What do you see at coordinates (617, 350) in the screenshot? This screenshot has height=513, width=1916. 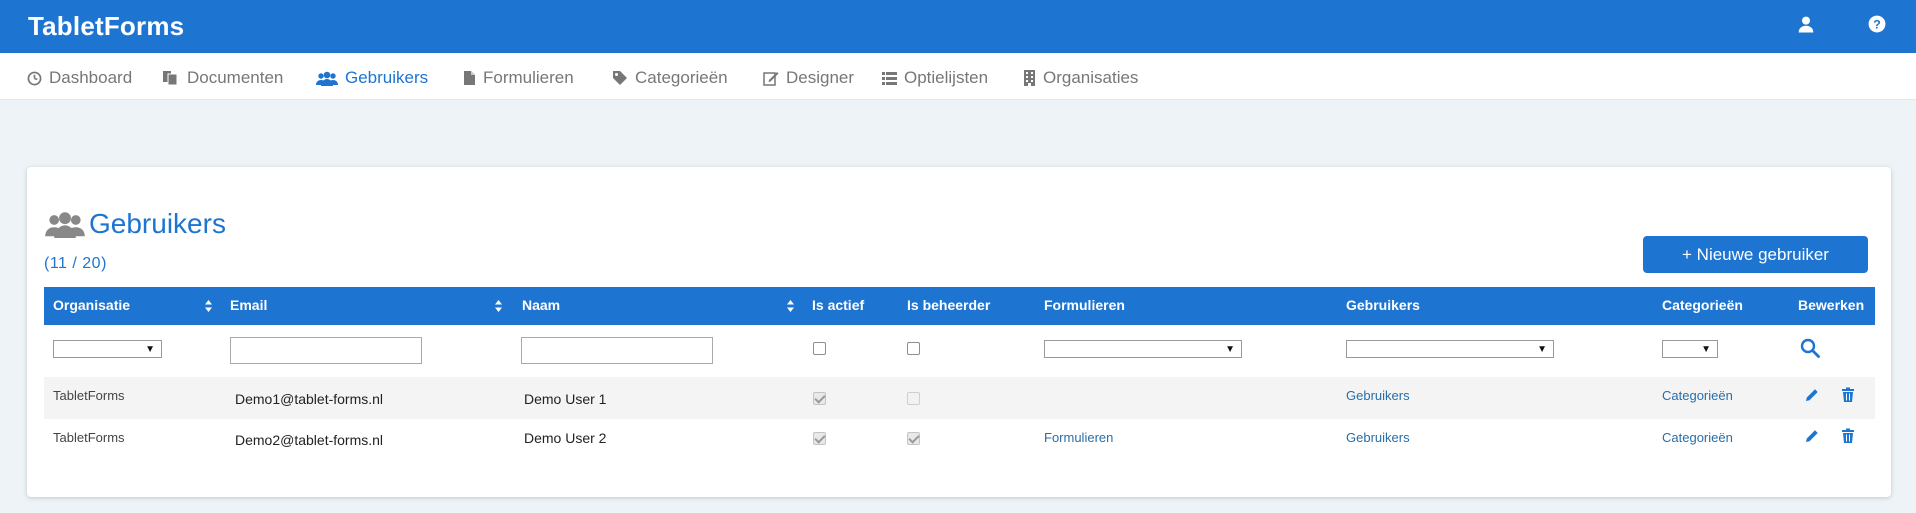 I see `naam-filter-input` at bounding box center [617, 350].